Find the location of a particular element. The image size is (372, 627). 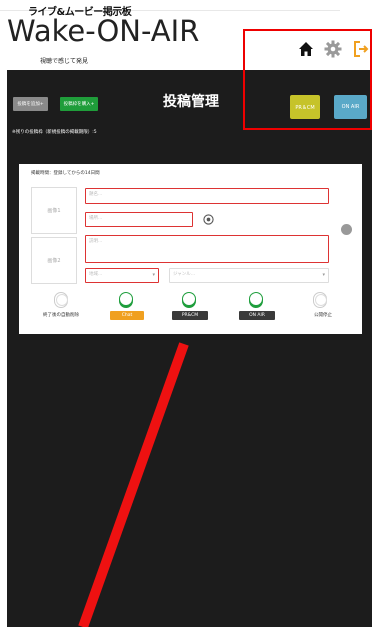

prcm-toggle is located at coordinates (189, 300).